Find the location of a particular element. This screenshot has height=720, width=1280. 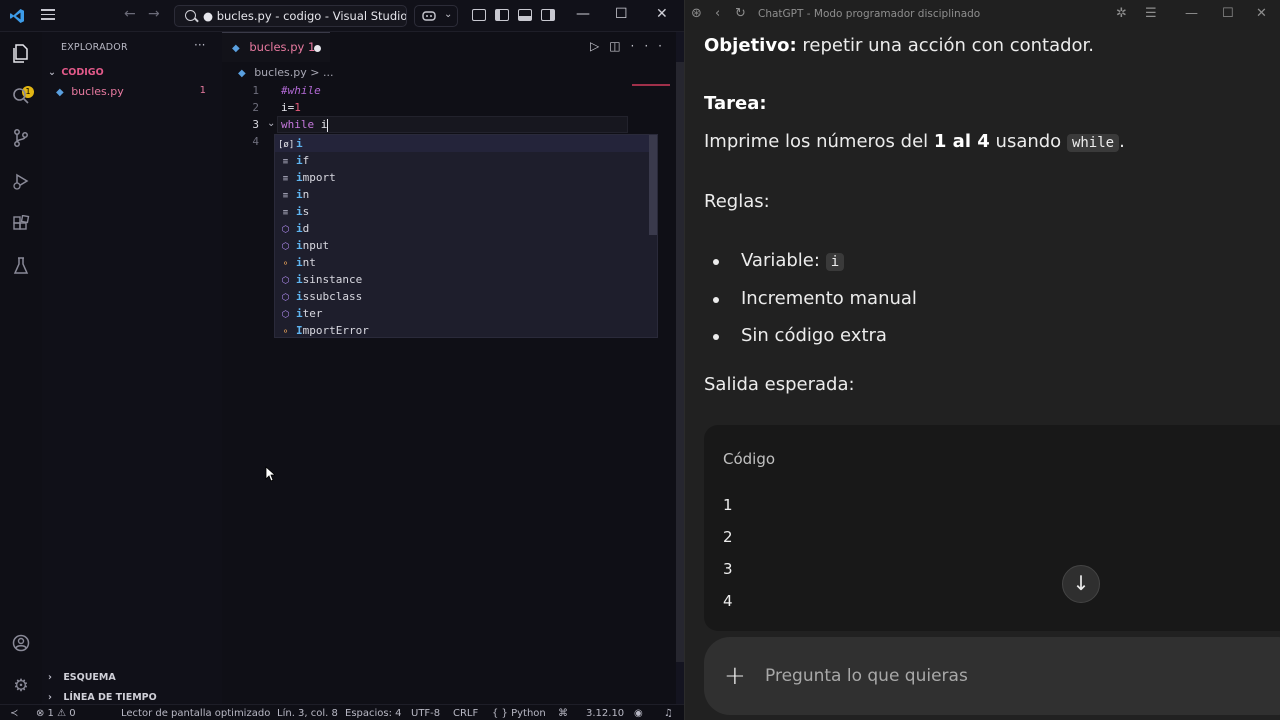

source-control-icon is located at coordinates (21, 138).